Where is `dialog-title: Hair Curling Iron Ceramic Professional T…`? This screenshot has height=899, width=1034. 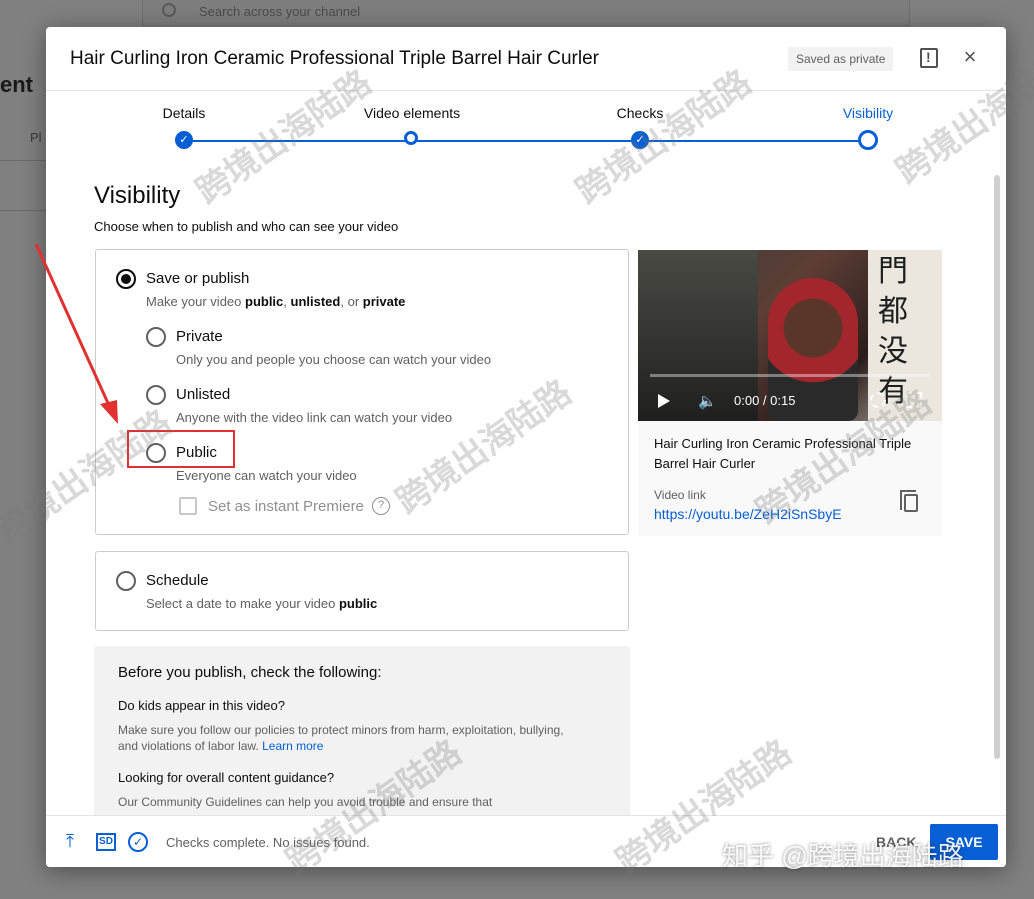
dialog-title: Hair Curling Iron Ceramic Professional T… is located at coordinates (334, 58).